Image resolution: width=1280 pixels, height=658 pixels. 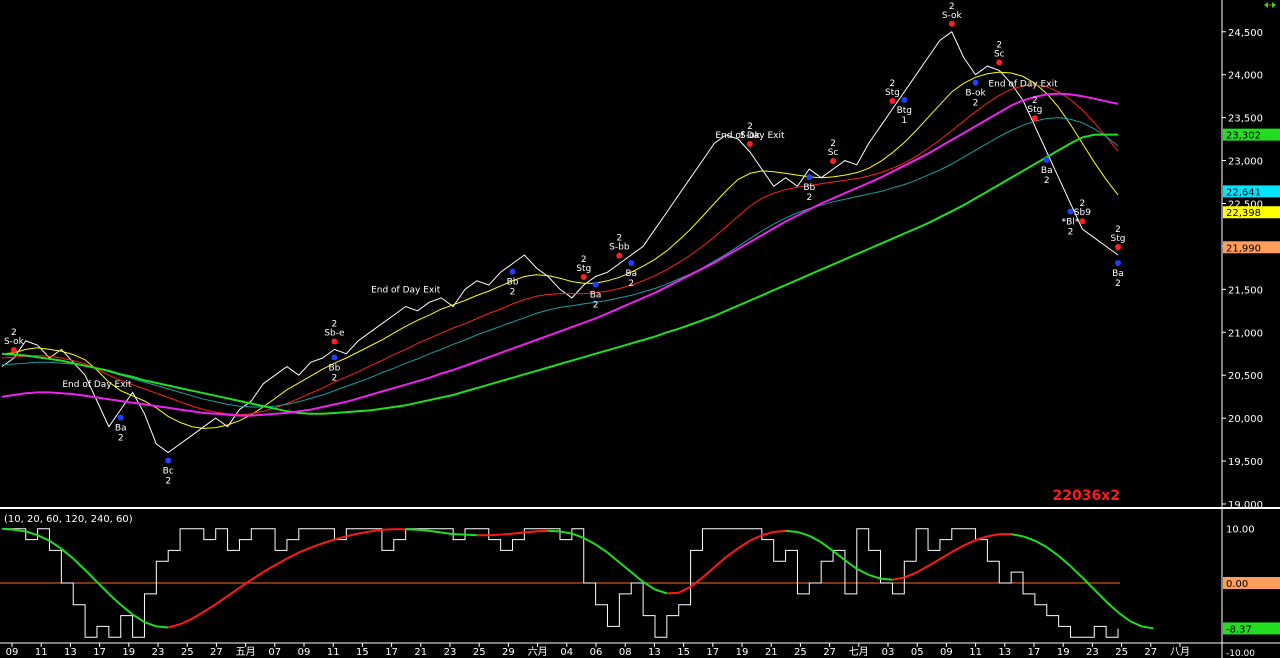 I want to click on date-axis-label: 13, so click(x=70, y=652).